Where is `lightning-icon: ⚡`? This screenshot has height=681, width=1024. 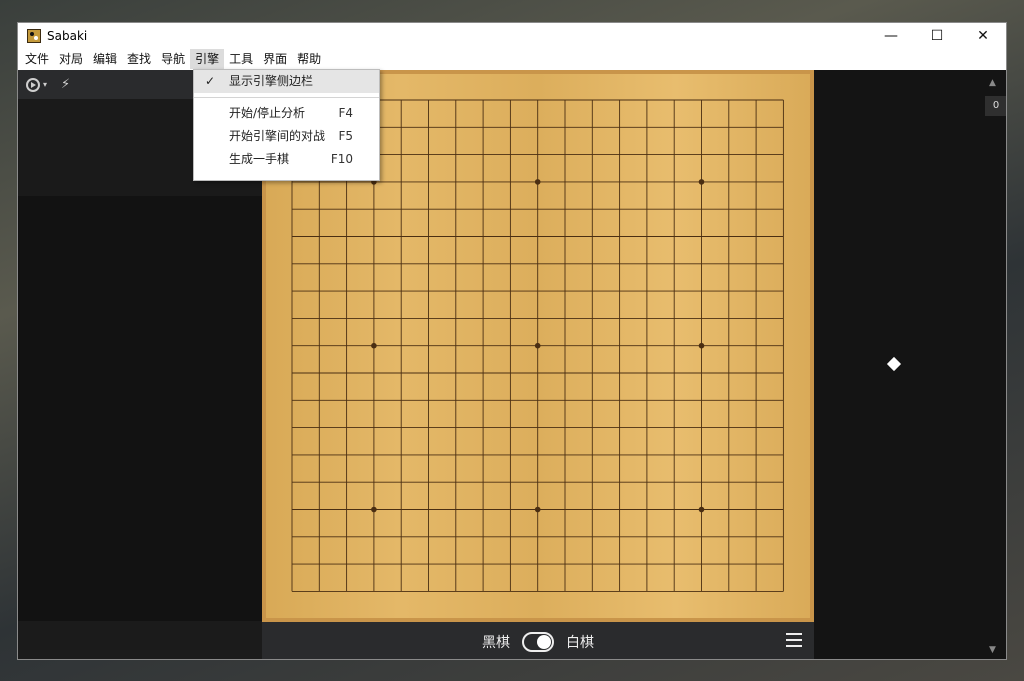 lightning-icon: ⚡ is located at coordinates (65, 84).